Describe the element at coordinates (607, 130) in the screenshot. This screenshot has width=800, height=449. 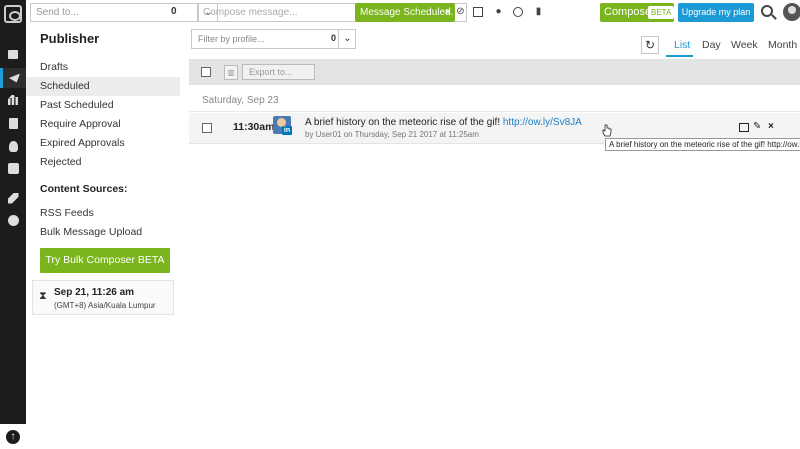
I see `hand-cursor-icon` at that location.